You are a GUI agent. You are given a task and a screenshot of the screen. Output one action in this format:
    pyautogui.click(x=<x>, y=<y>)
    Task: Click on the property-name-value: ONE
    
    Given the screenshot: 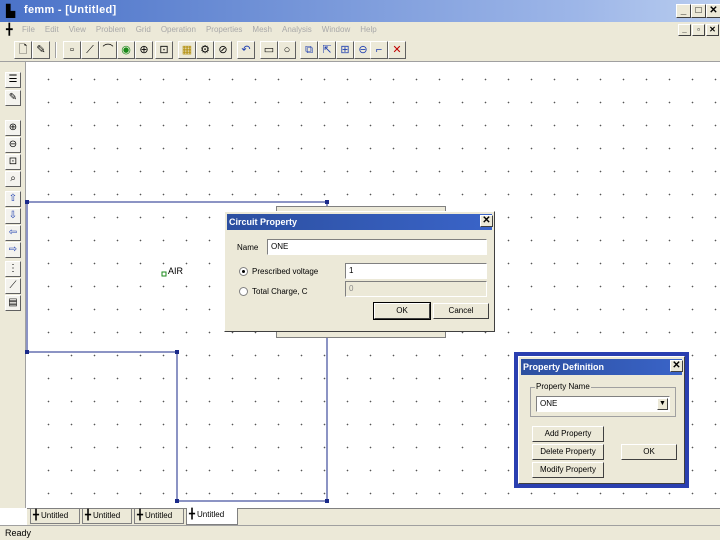 What is the action you would take?
    pyautogui.click(x=549, y=403)
    